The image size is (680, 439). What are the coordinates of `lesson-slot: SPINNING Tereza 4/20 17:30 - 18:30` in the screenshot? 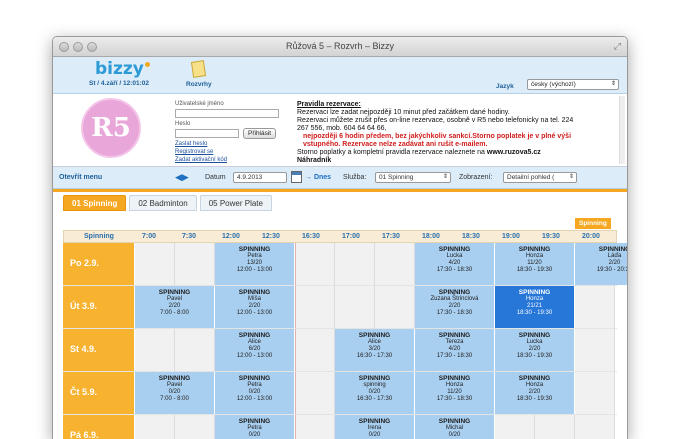 It's located at (455, 350).